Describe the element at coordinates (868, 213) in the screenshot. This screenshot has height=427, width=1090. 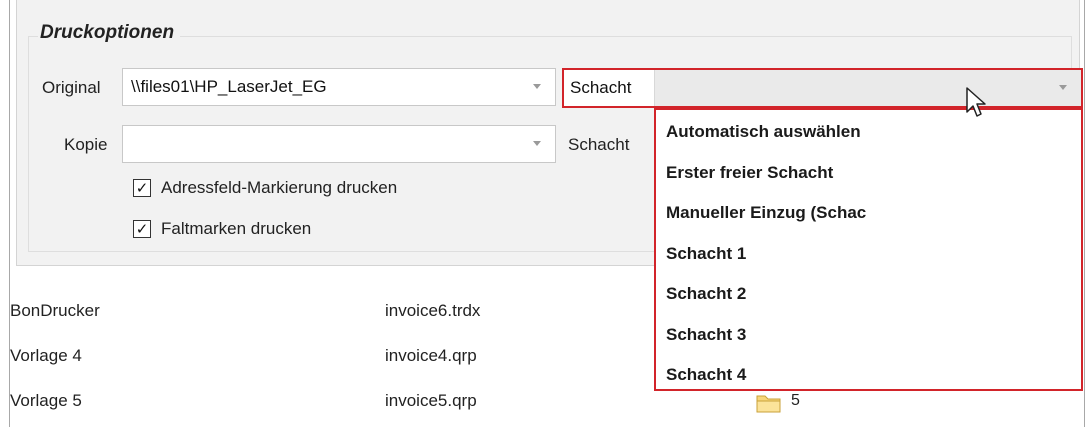
I see `tray-option-manual: Manueller Einzug (Schac` at that location.